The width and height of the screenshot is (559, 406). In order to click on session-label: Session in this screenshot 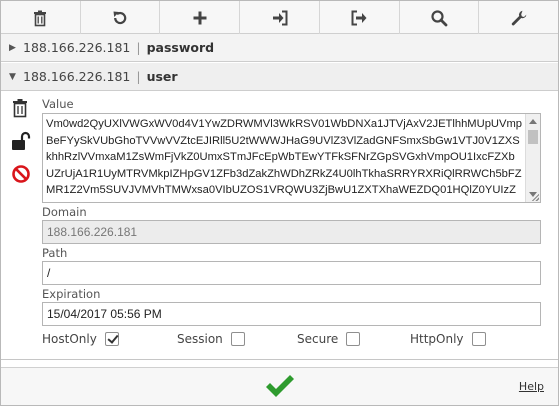, I will do `click(200, 339)`.